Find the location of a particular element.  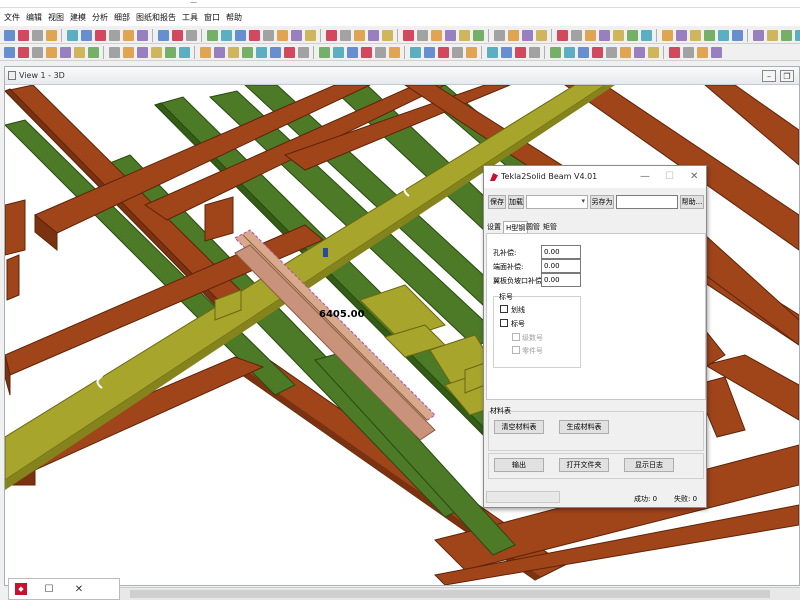

preset-combo: ▾ is located at coordinates (557, 202).